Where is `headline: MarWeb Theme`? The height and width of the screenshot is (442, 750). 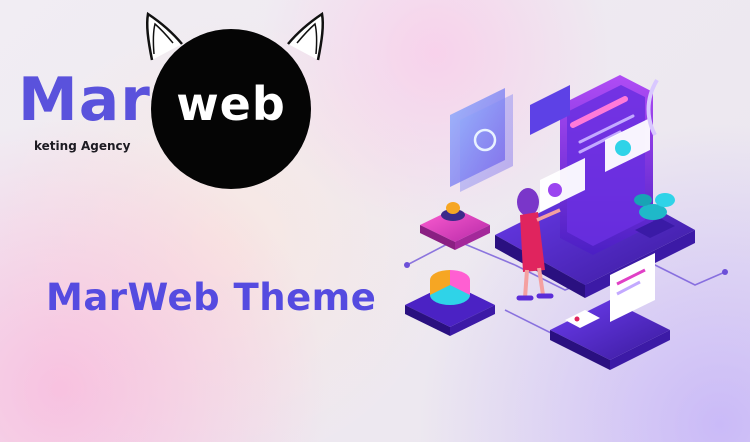
headline: MarWeb Theme is located at coordinates (211, 297).